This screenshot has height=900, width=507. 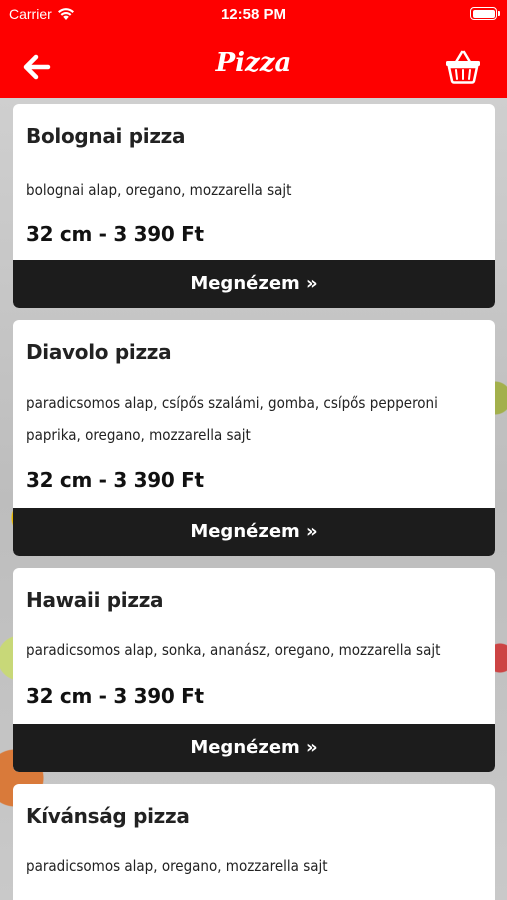 I want to click on page-title: Pizza, so click(x=253, y=63).